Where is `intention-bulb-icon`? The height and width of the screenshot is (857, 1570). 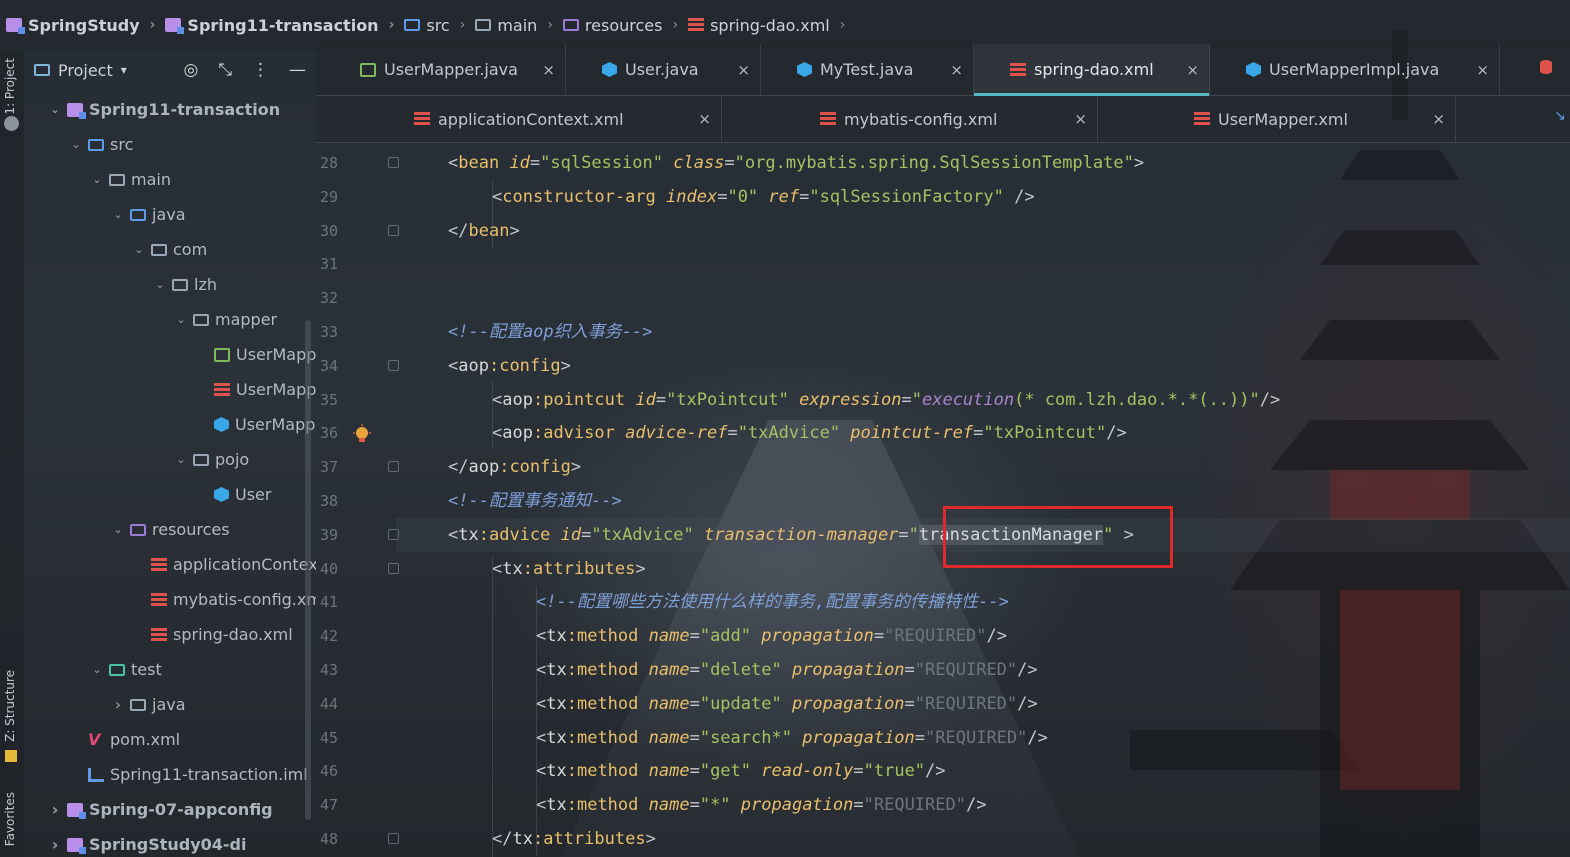 intention-bulb-icon is located at coordinates (362, 434).